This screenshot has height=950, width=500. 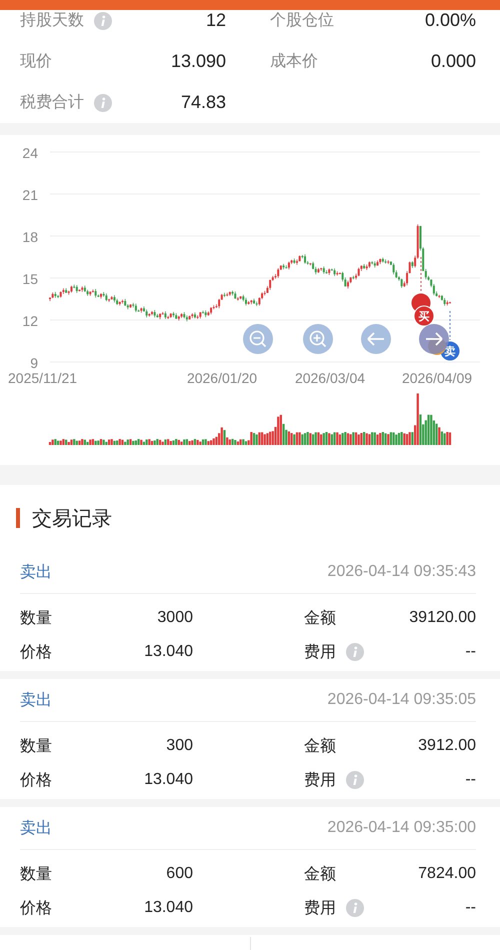 What do you see at coordinates (30, 237) in the screenshot?
I see `axis-label: 18` at bounding box center [30, 237].